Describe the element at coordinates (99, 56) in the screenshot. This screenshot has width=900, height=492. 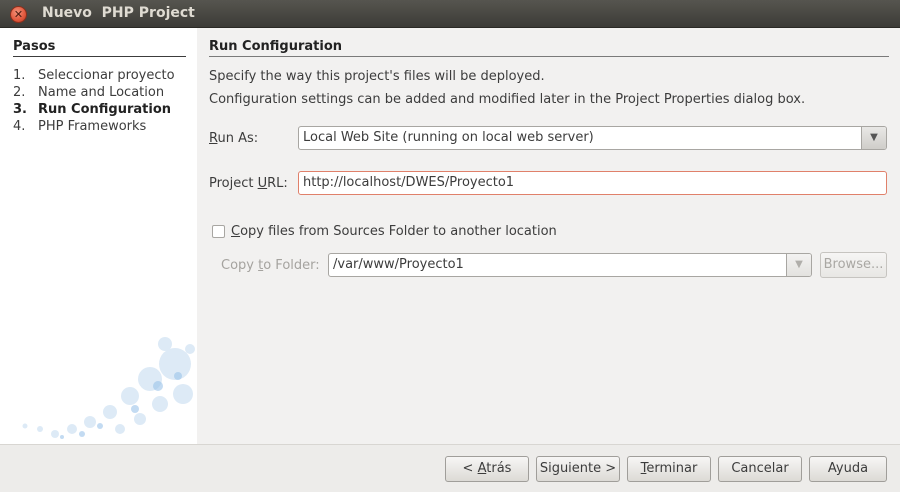
I see `steps-divider` at that location.